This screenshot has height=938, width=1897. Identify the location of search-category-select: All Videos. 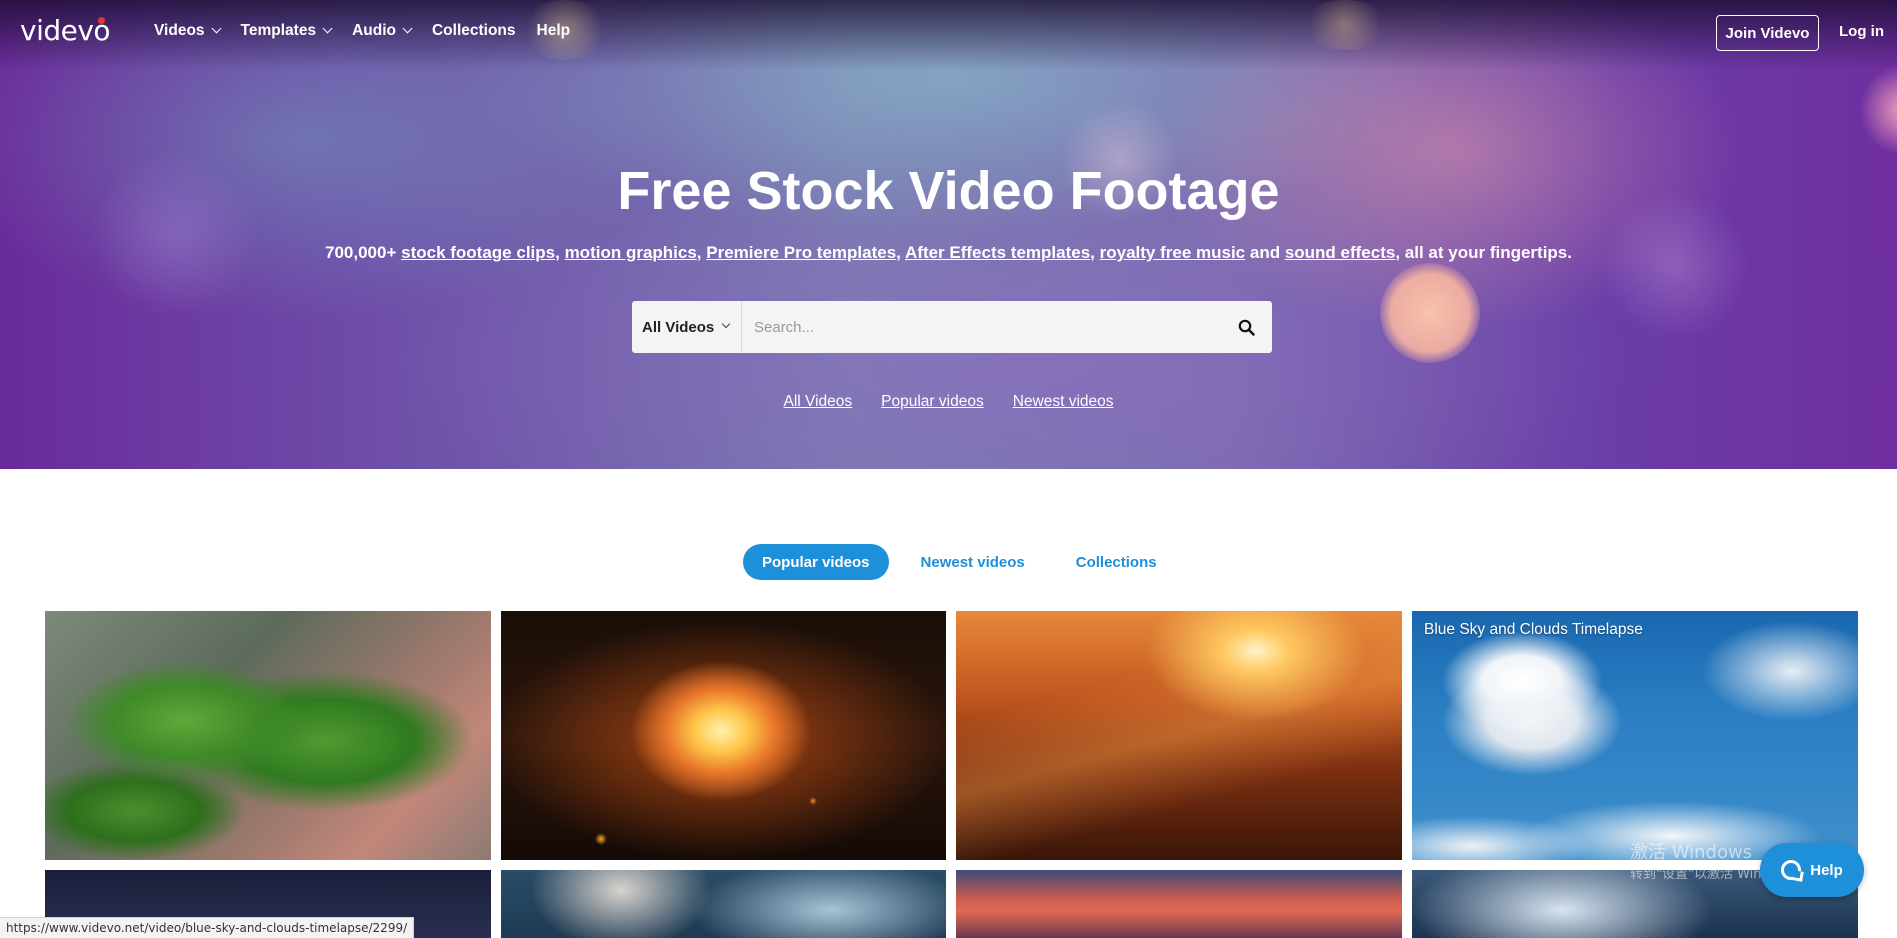
(687, 327).